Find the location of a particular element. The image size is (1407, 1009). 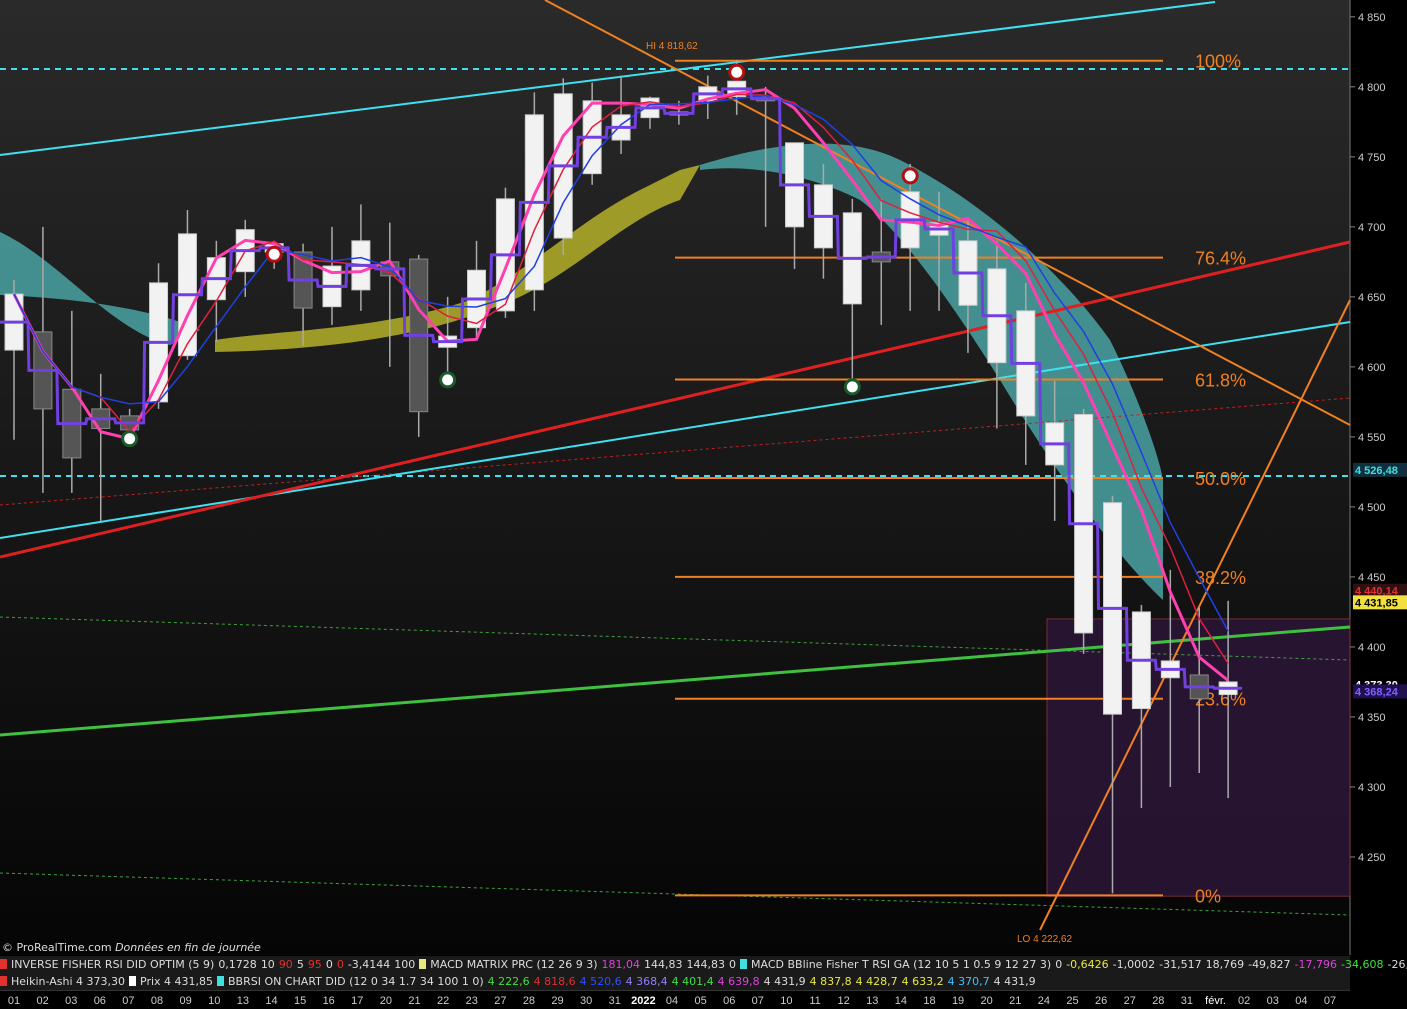

indicator-value: 4 368,4 is located at coordinates (646, 981).